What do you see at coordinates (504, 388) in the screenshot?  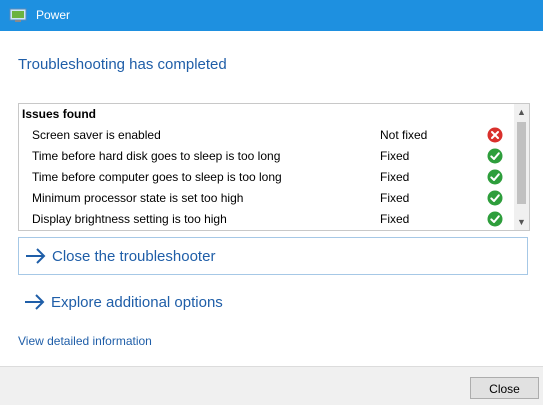 I see `close-button: Close` at bounding box center [504, 388].